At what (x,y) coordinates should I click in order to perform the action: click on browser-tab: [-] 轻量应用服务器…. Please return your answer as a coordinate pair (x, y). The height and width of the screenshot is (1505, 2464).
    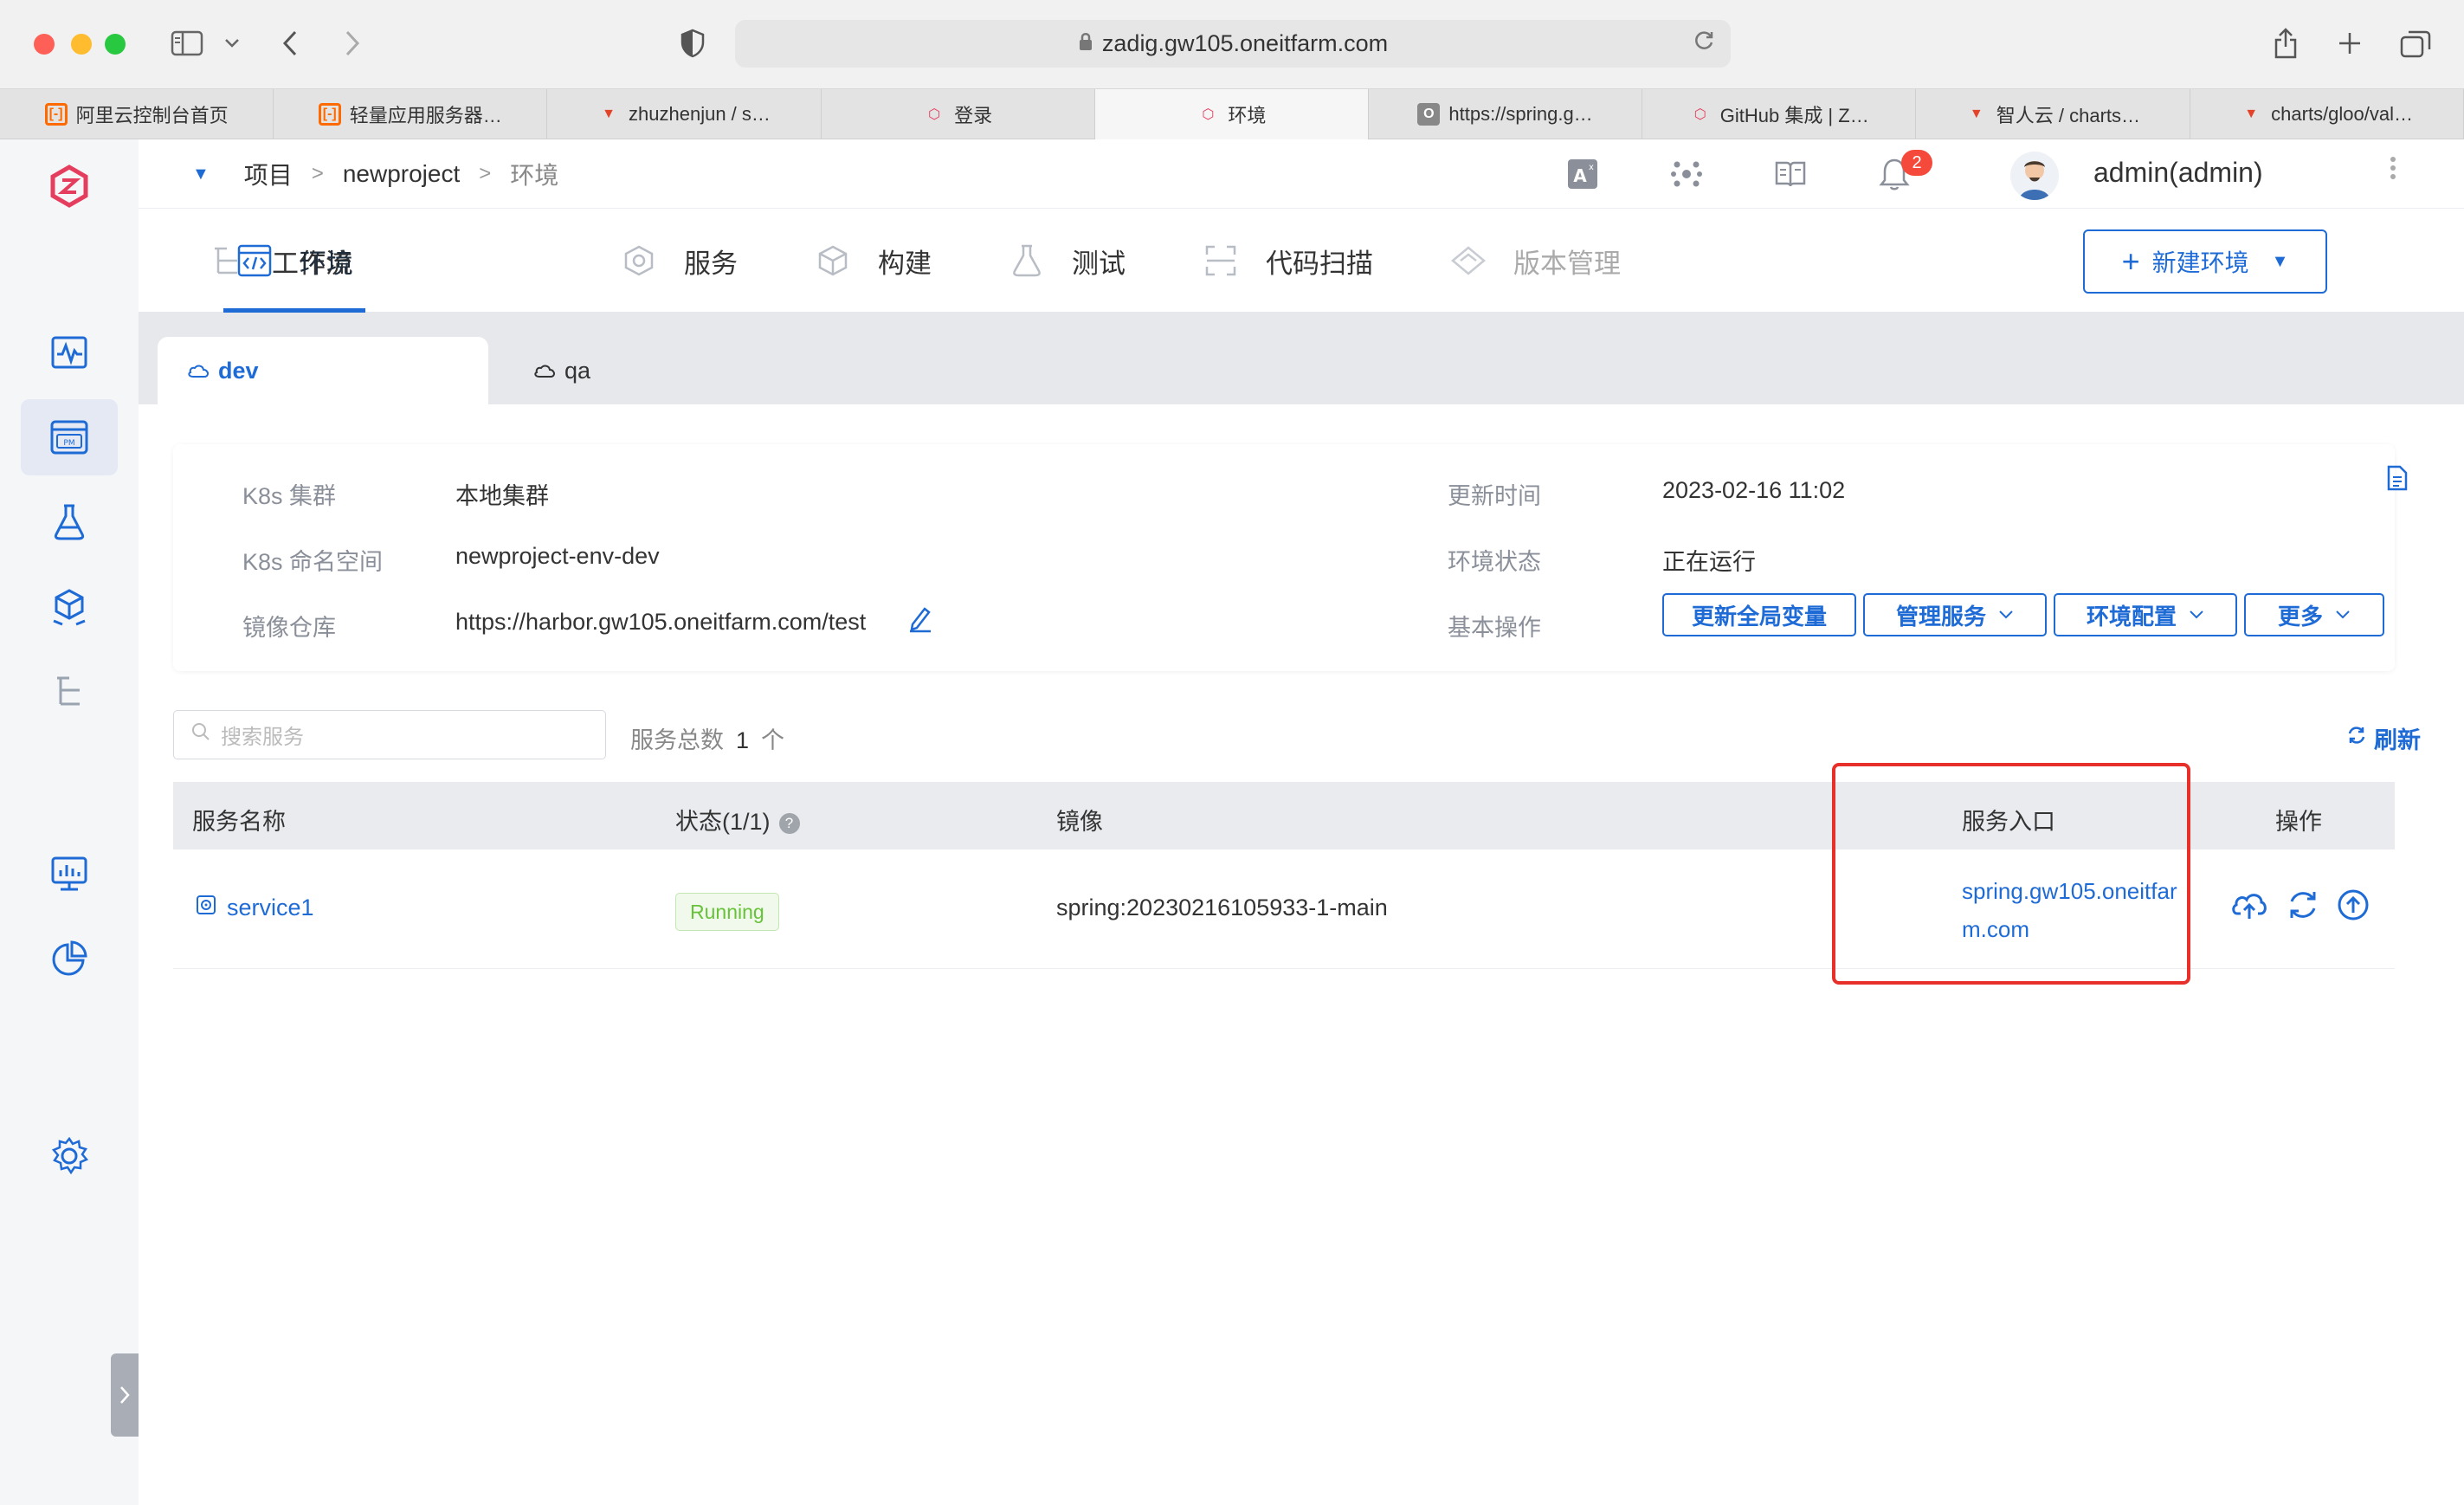
    Looking at the image, I should click on (411, 114).